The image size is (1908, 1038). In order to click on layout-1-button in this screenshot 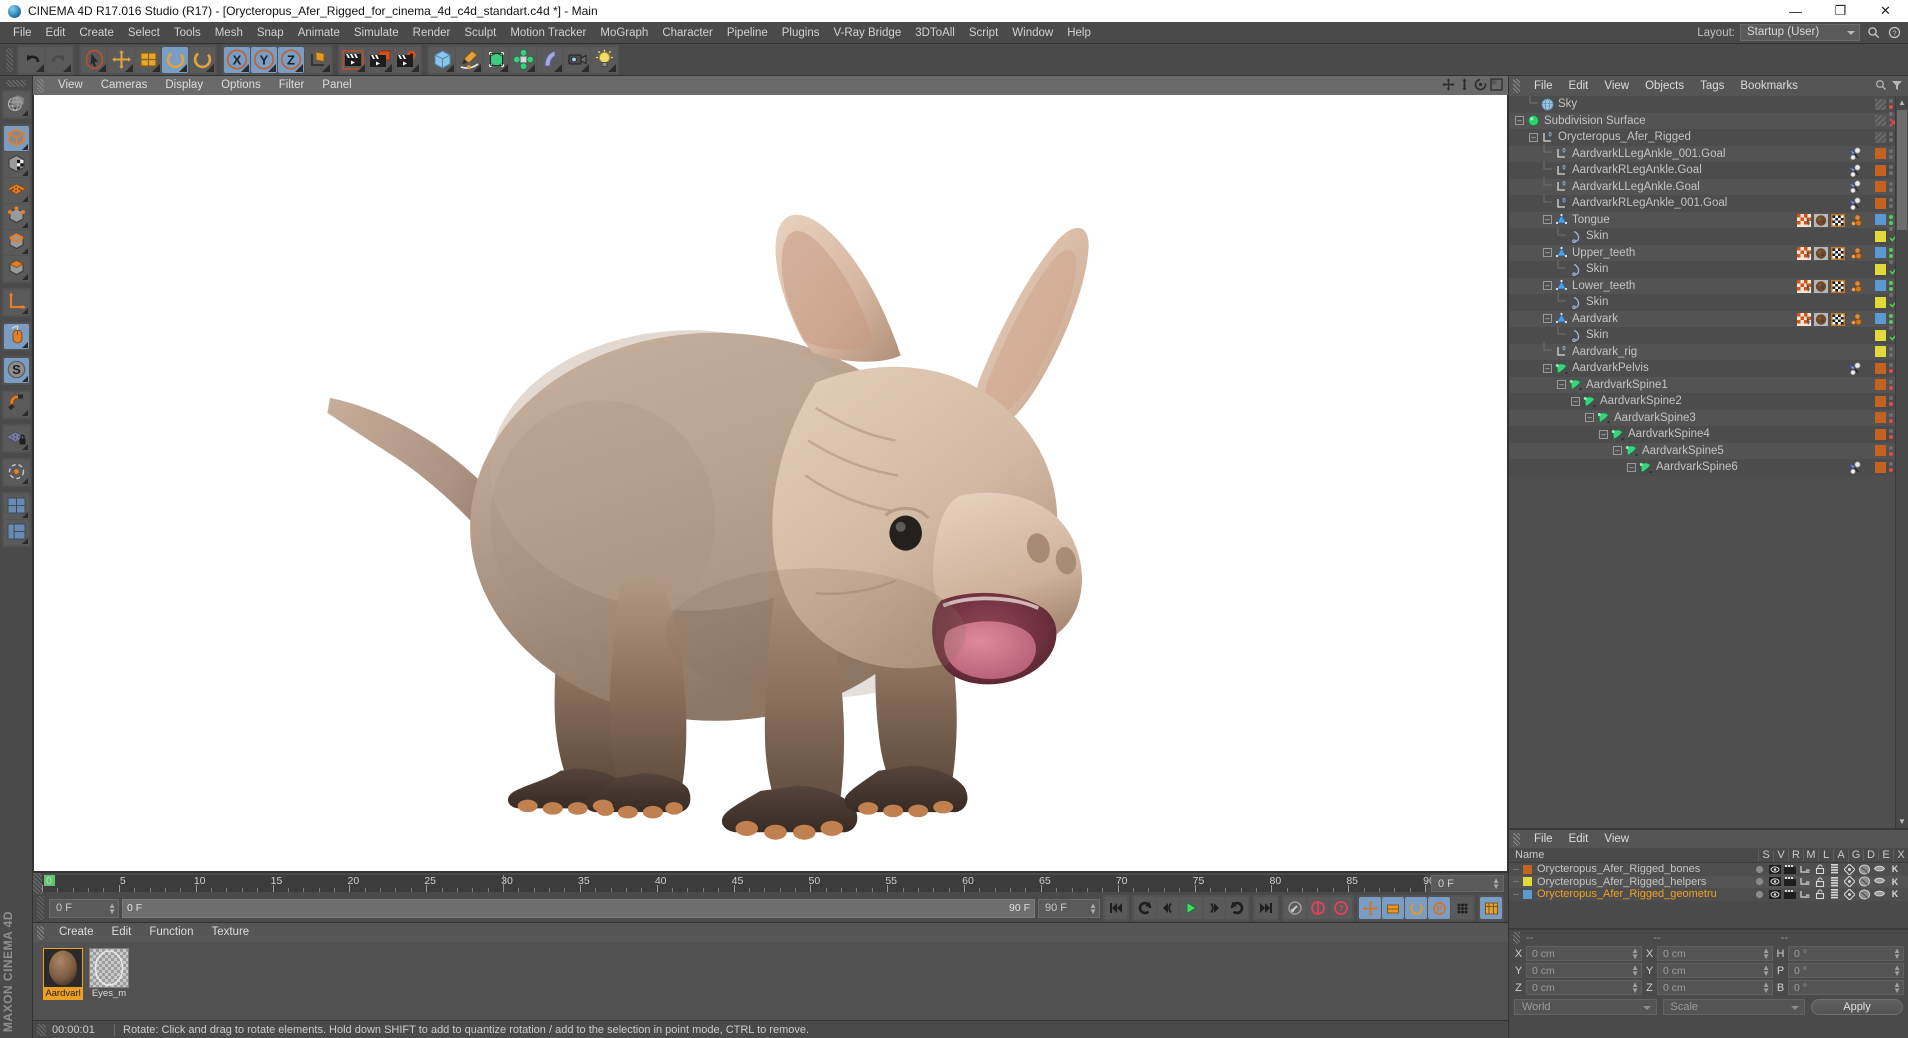, I will do `click(16, 506)`.